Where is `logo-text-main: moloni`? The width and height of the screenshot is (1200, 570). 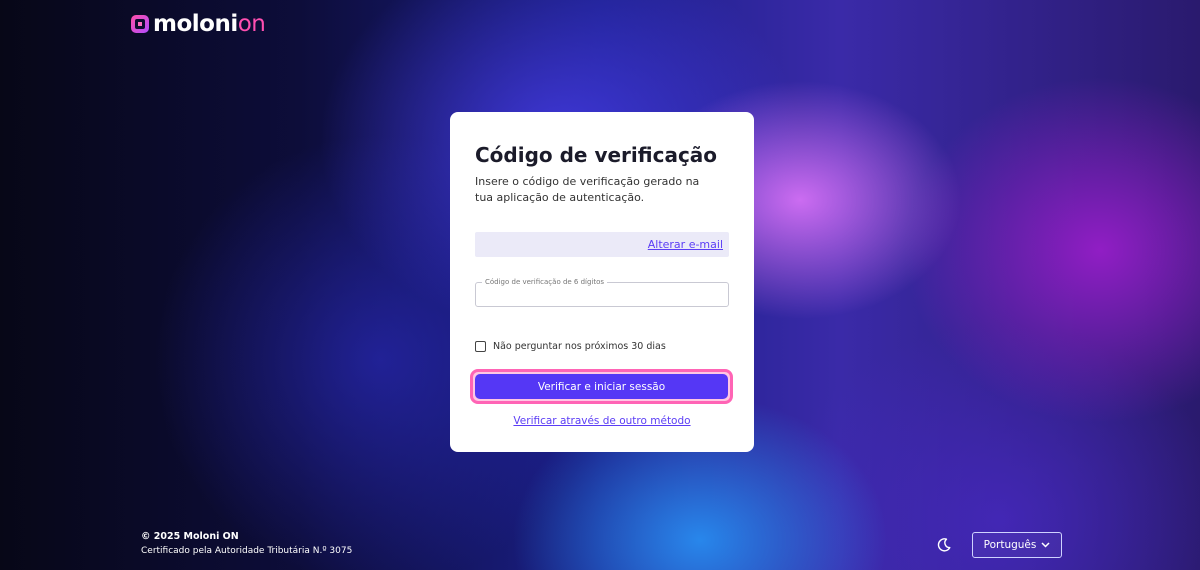
logo-text-main: moloni is located at coordinates (195, 24).